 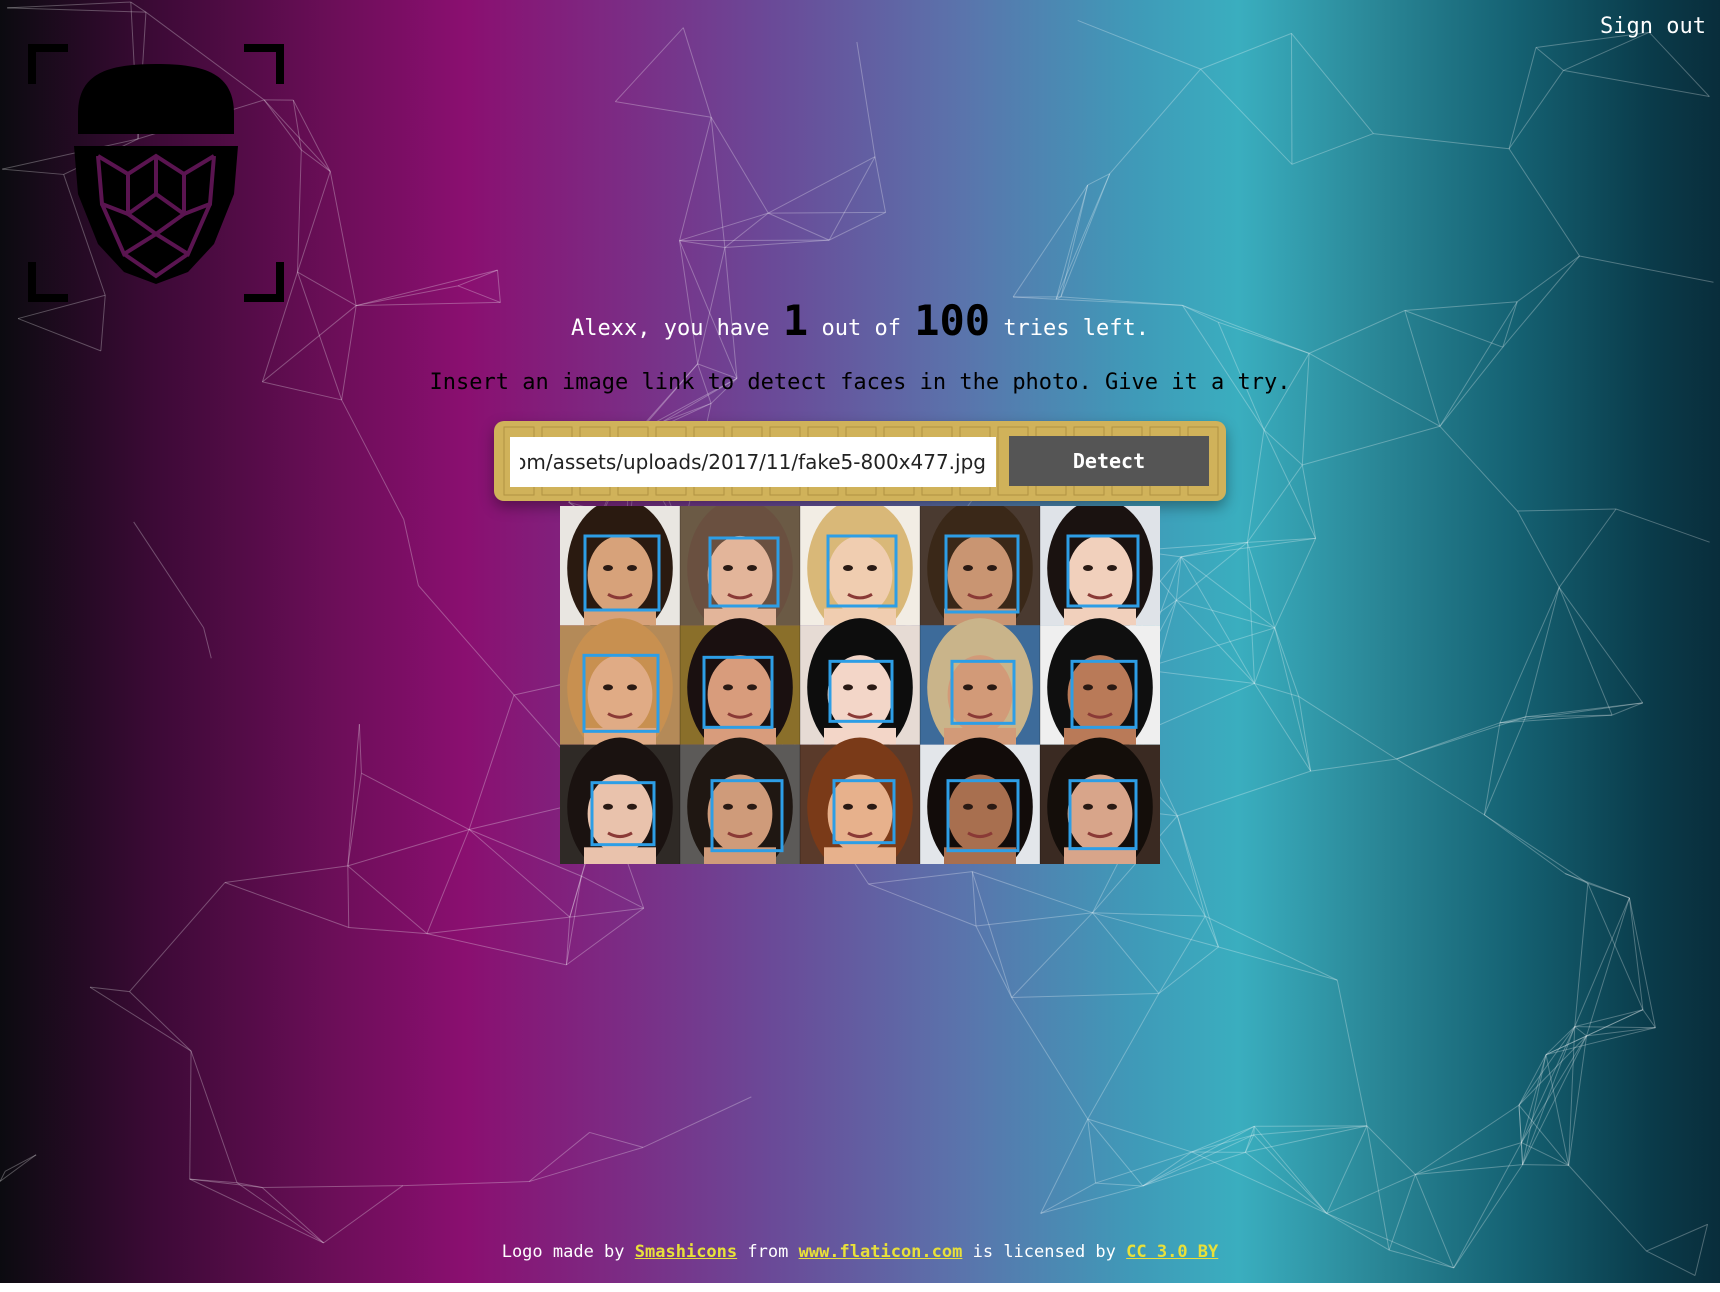 I want to click on image-url-input, so click(x=753, y=462).